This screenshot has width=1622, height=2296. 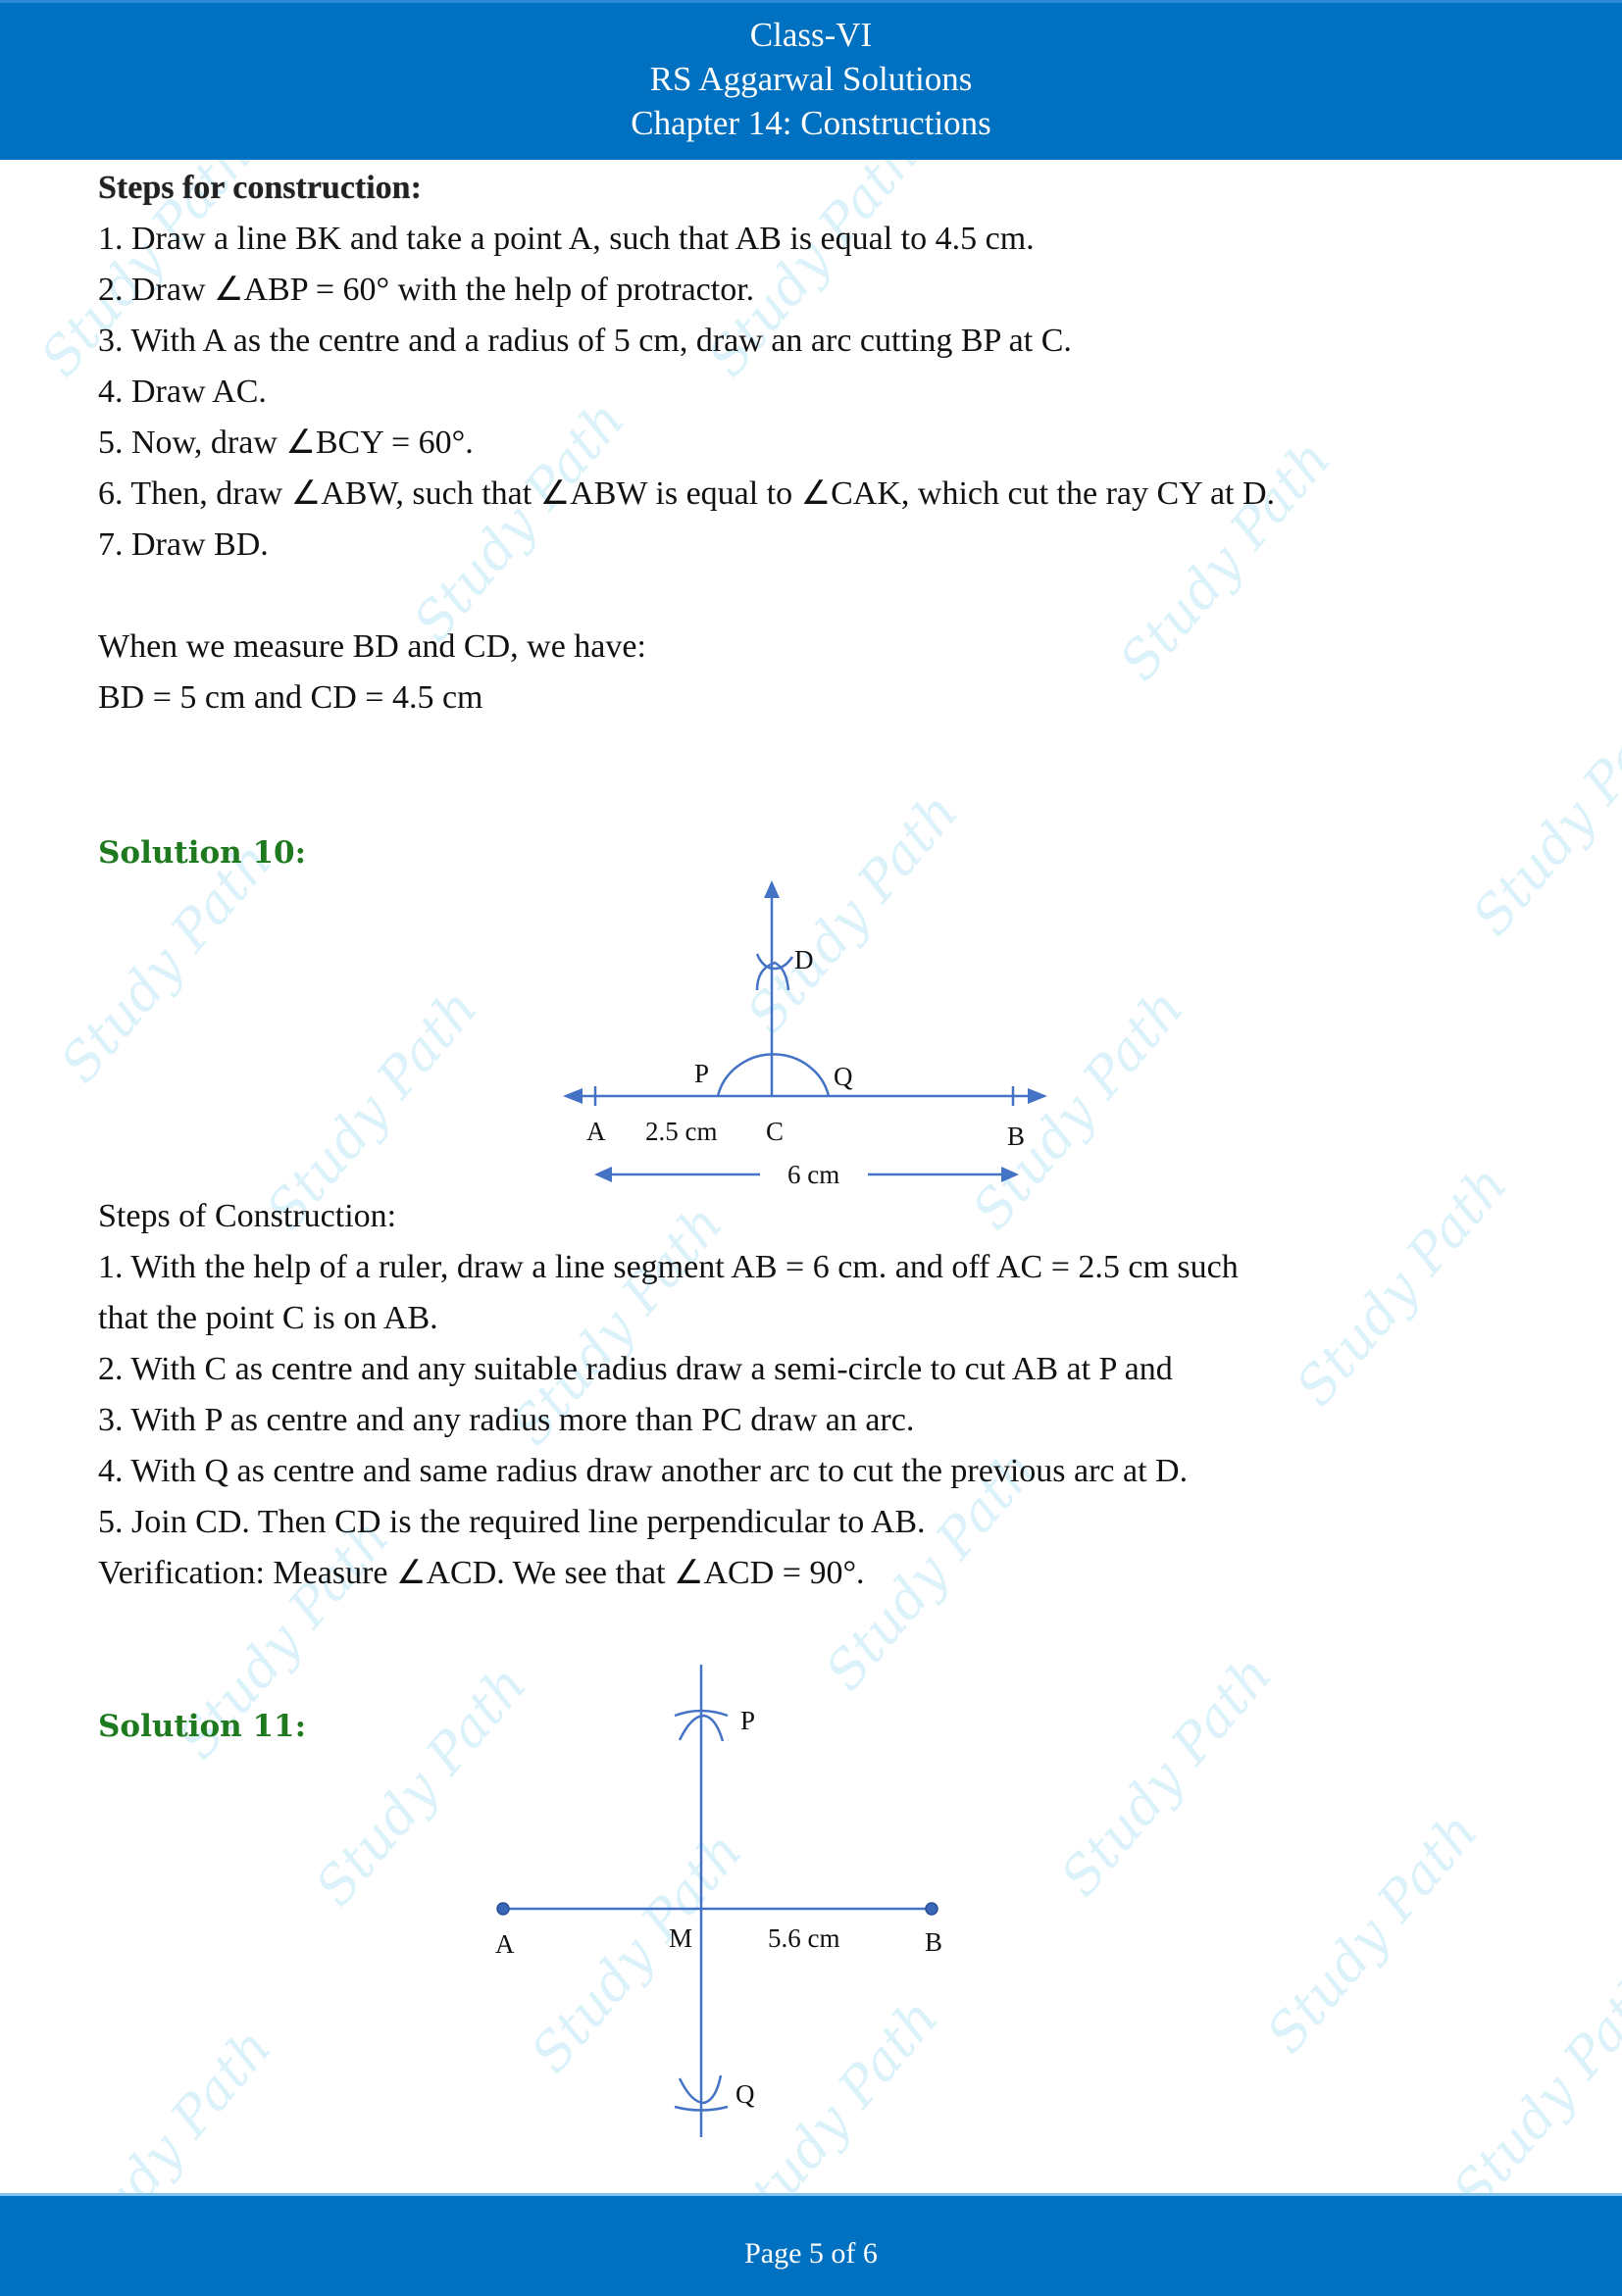 I want to click on solution-11-heading: Solution 11:, so click(x=203, y=1726).